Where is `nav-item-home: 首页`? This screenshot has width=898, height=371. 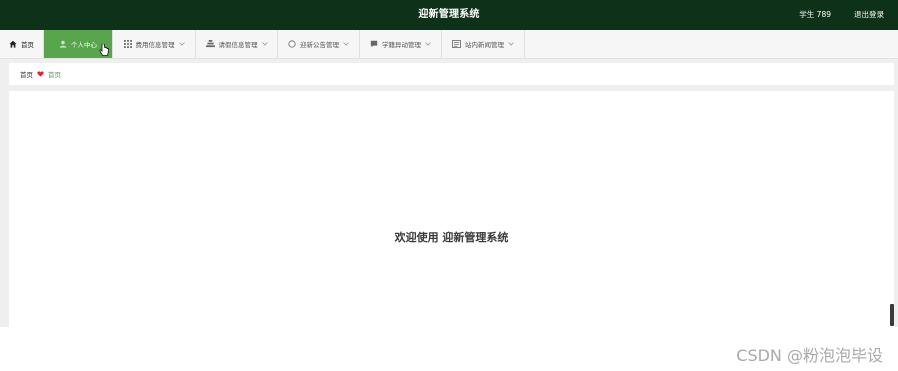
nav-item-home: 首页 is located at coordinates (22, 44).